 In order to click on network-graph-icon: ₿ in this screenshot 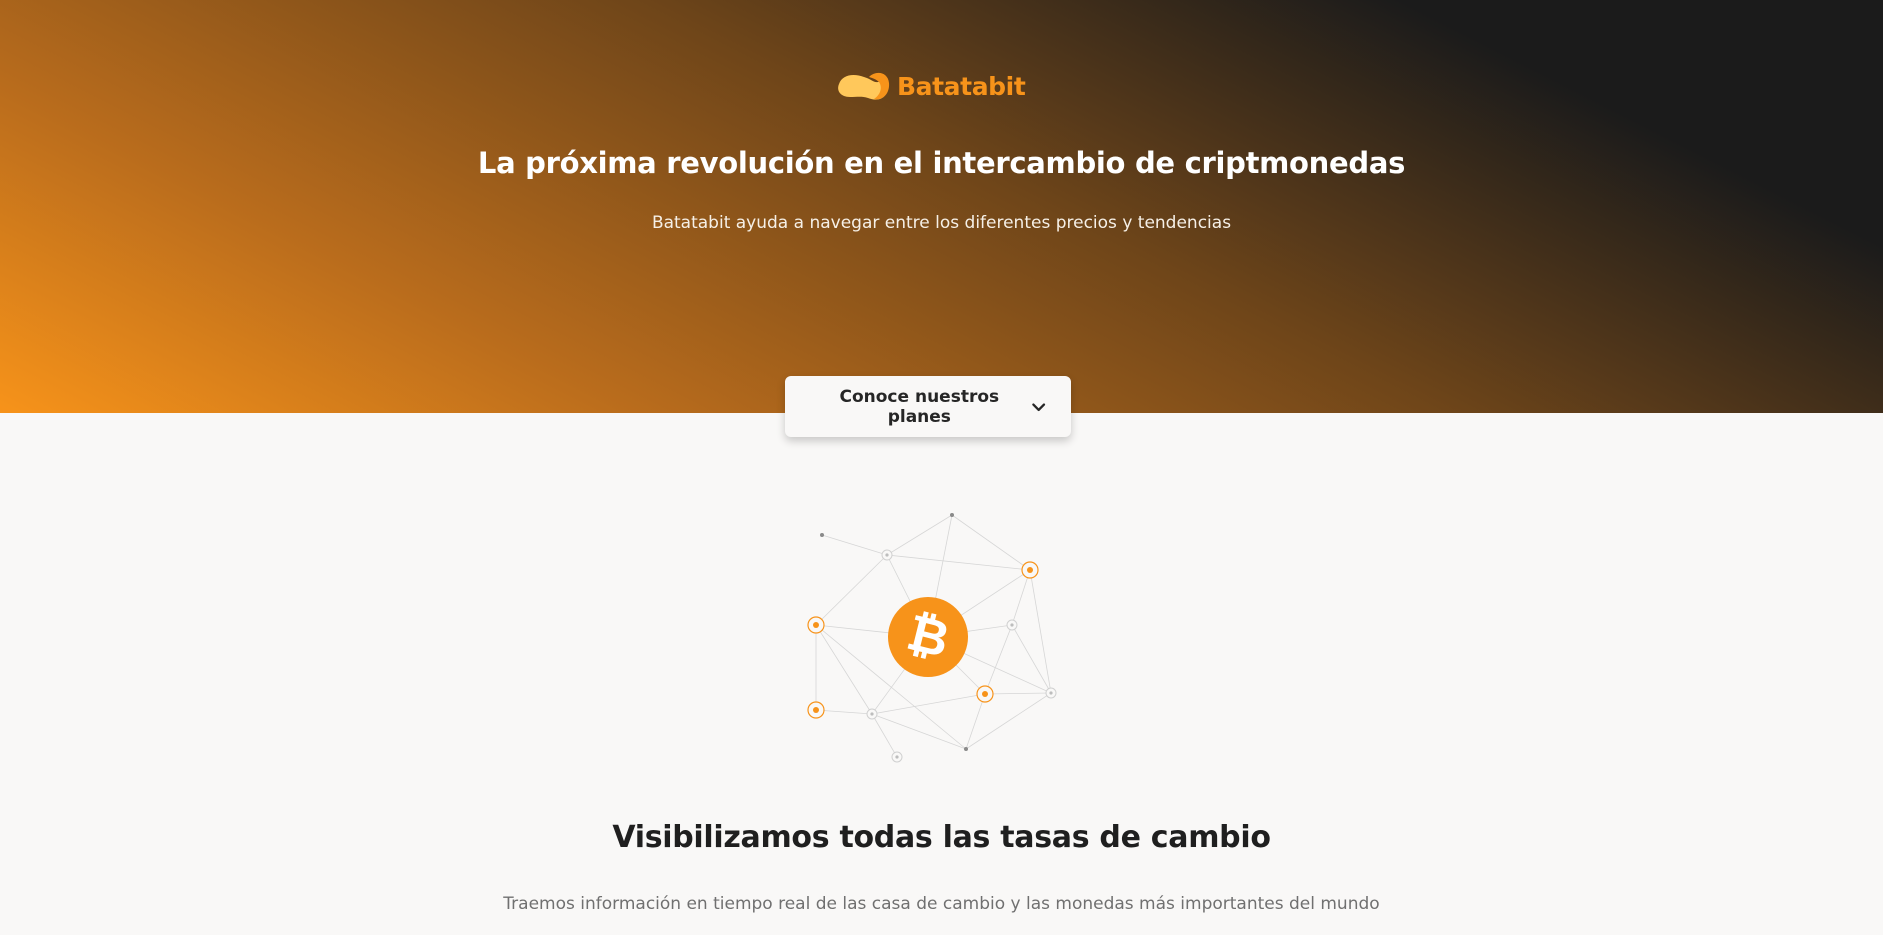, I will do `click(932, 638)`.